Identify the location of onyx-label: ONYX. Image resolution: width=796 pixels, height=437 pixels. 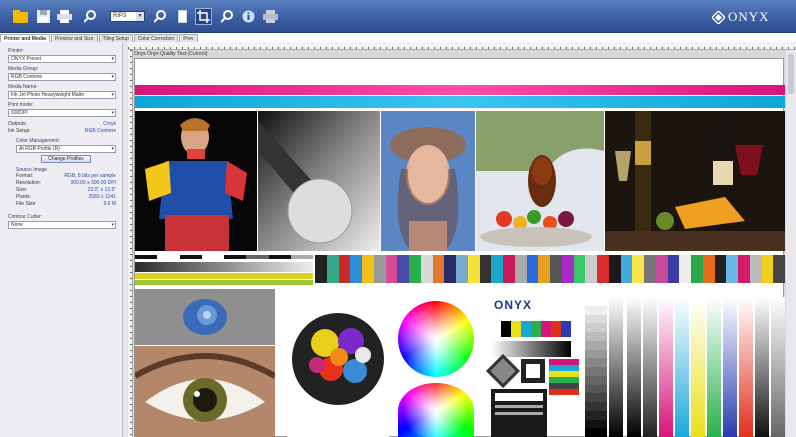
(513, 305).